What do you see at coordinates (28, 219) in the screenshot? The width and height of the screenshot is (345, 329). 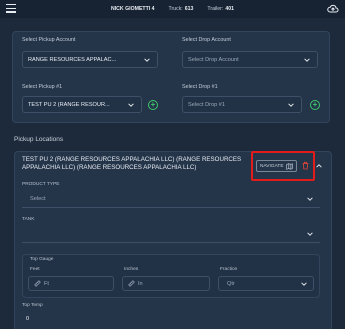 I see `tank-label: TANK` at bounding box center [28, 219].